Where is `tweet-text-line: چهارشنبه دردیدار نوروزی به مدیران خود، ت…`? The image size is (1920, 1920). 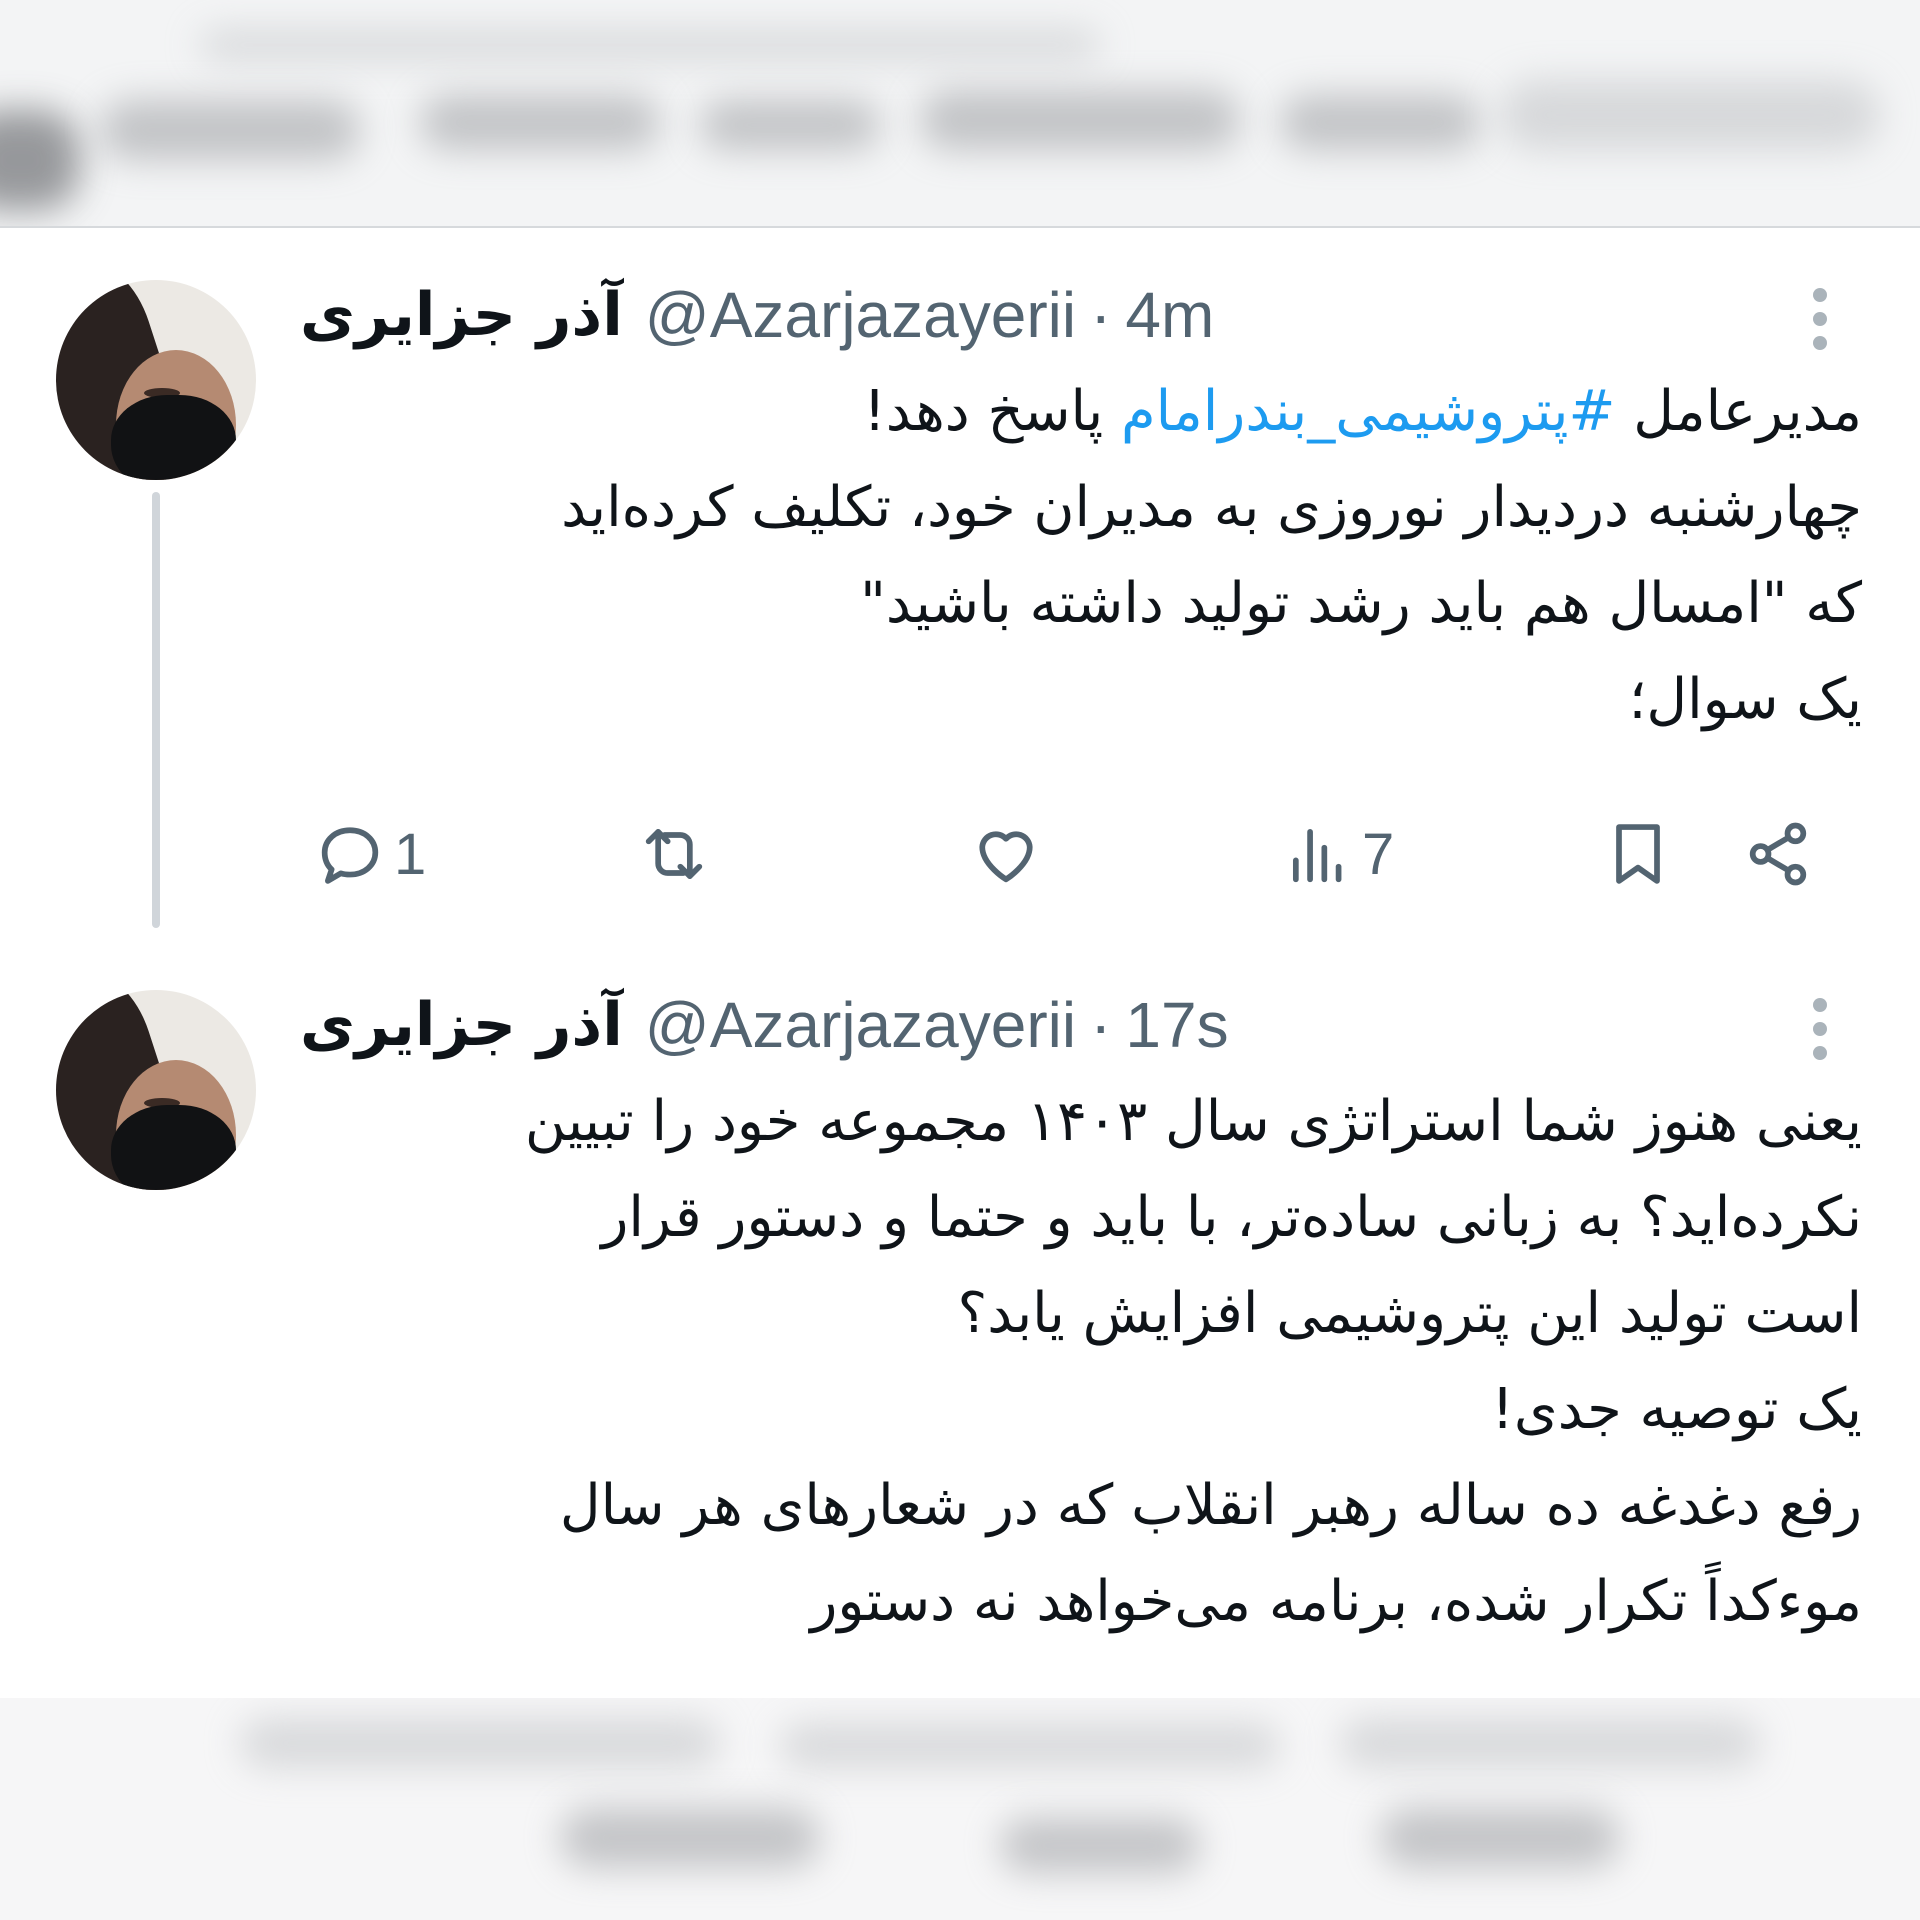
tweet-text-line: چهارشنبه دردیدار نوروزی به مدیران خود، ت… is located at coordinates (1211, 507).